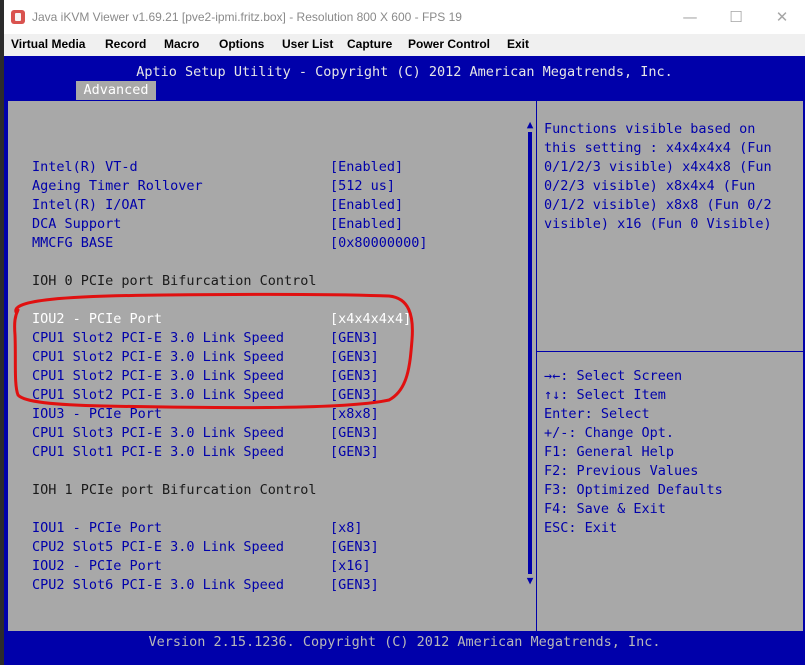 This screenshot has width=805, height=665. Describe the element at coordinates (72, 243) in the screenshot. I see `setting-label-mmcfg-base: MMCFG BASE` at that location.